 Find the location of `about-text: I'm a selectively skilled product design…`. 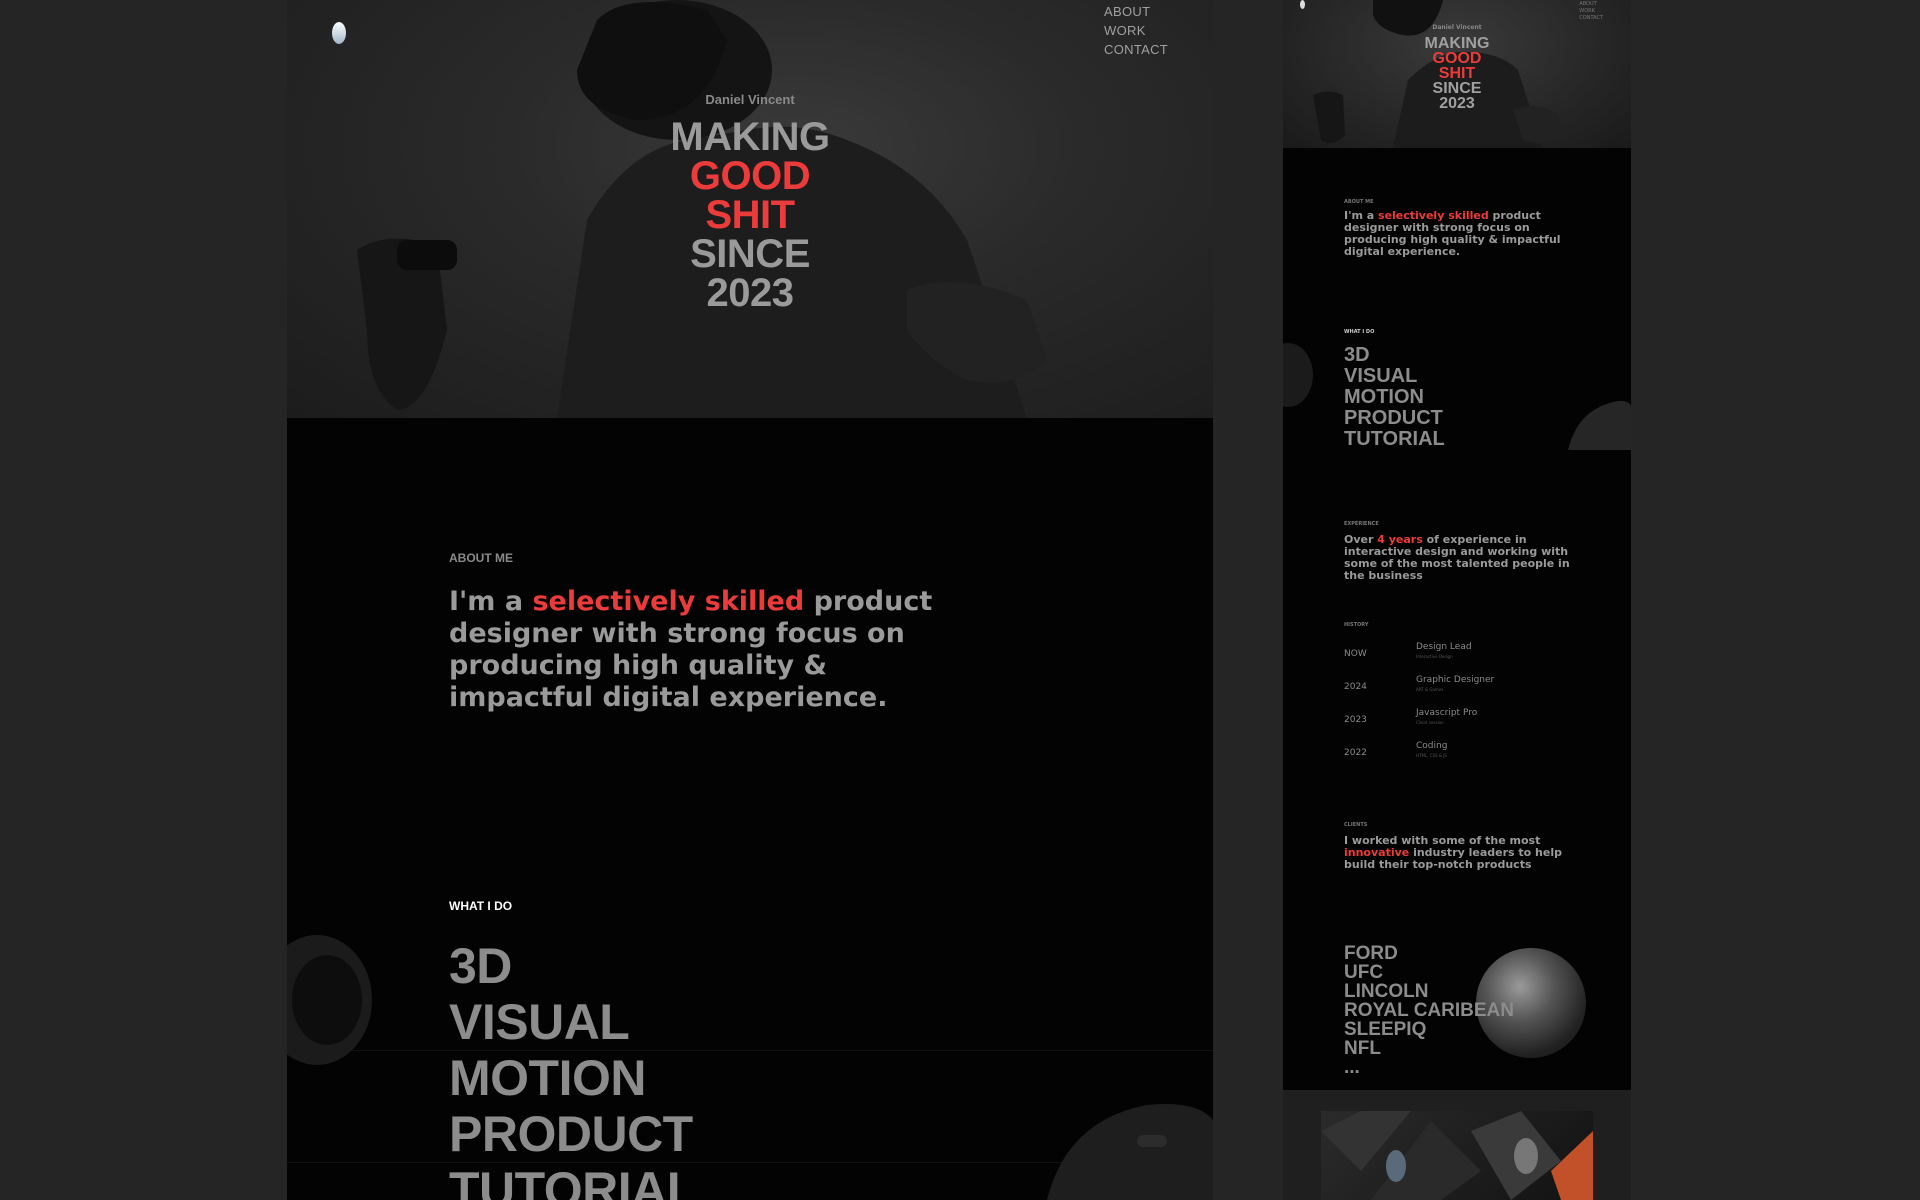

about-text: I'm a selectively skilled product design… is located at coordinates (709, 650).